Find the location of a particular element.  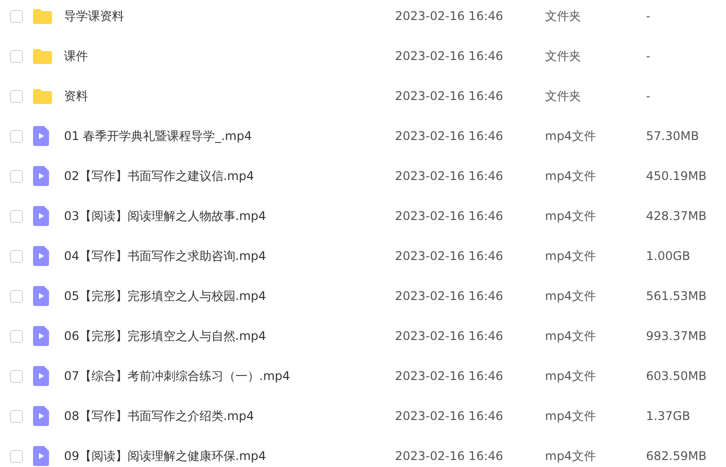

file-name: 02【写作】书面写作之建议信.mp4 is located at coordinates (229, 176).